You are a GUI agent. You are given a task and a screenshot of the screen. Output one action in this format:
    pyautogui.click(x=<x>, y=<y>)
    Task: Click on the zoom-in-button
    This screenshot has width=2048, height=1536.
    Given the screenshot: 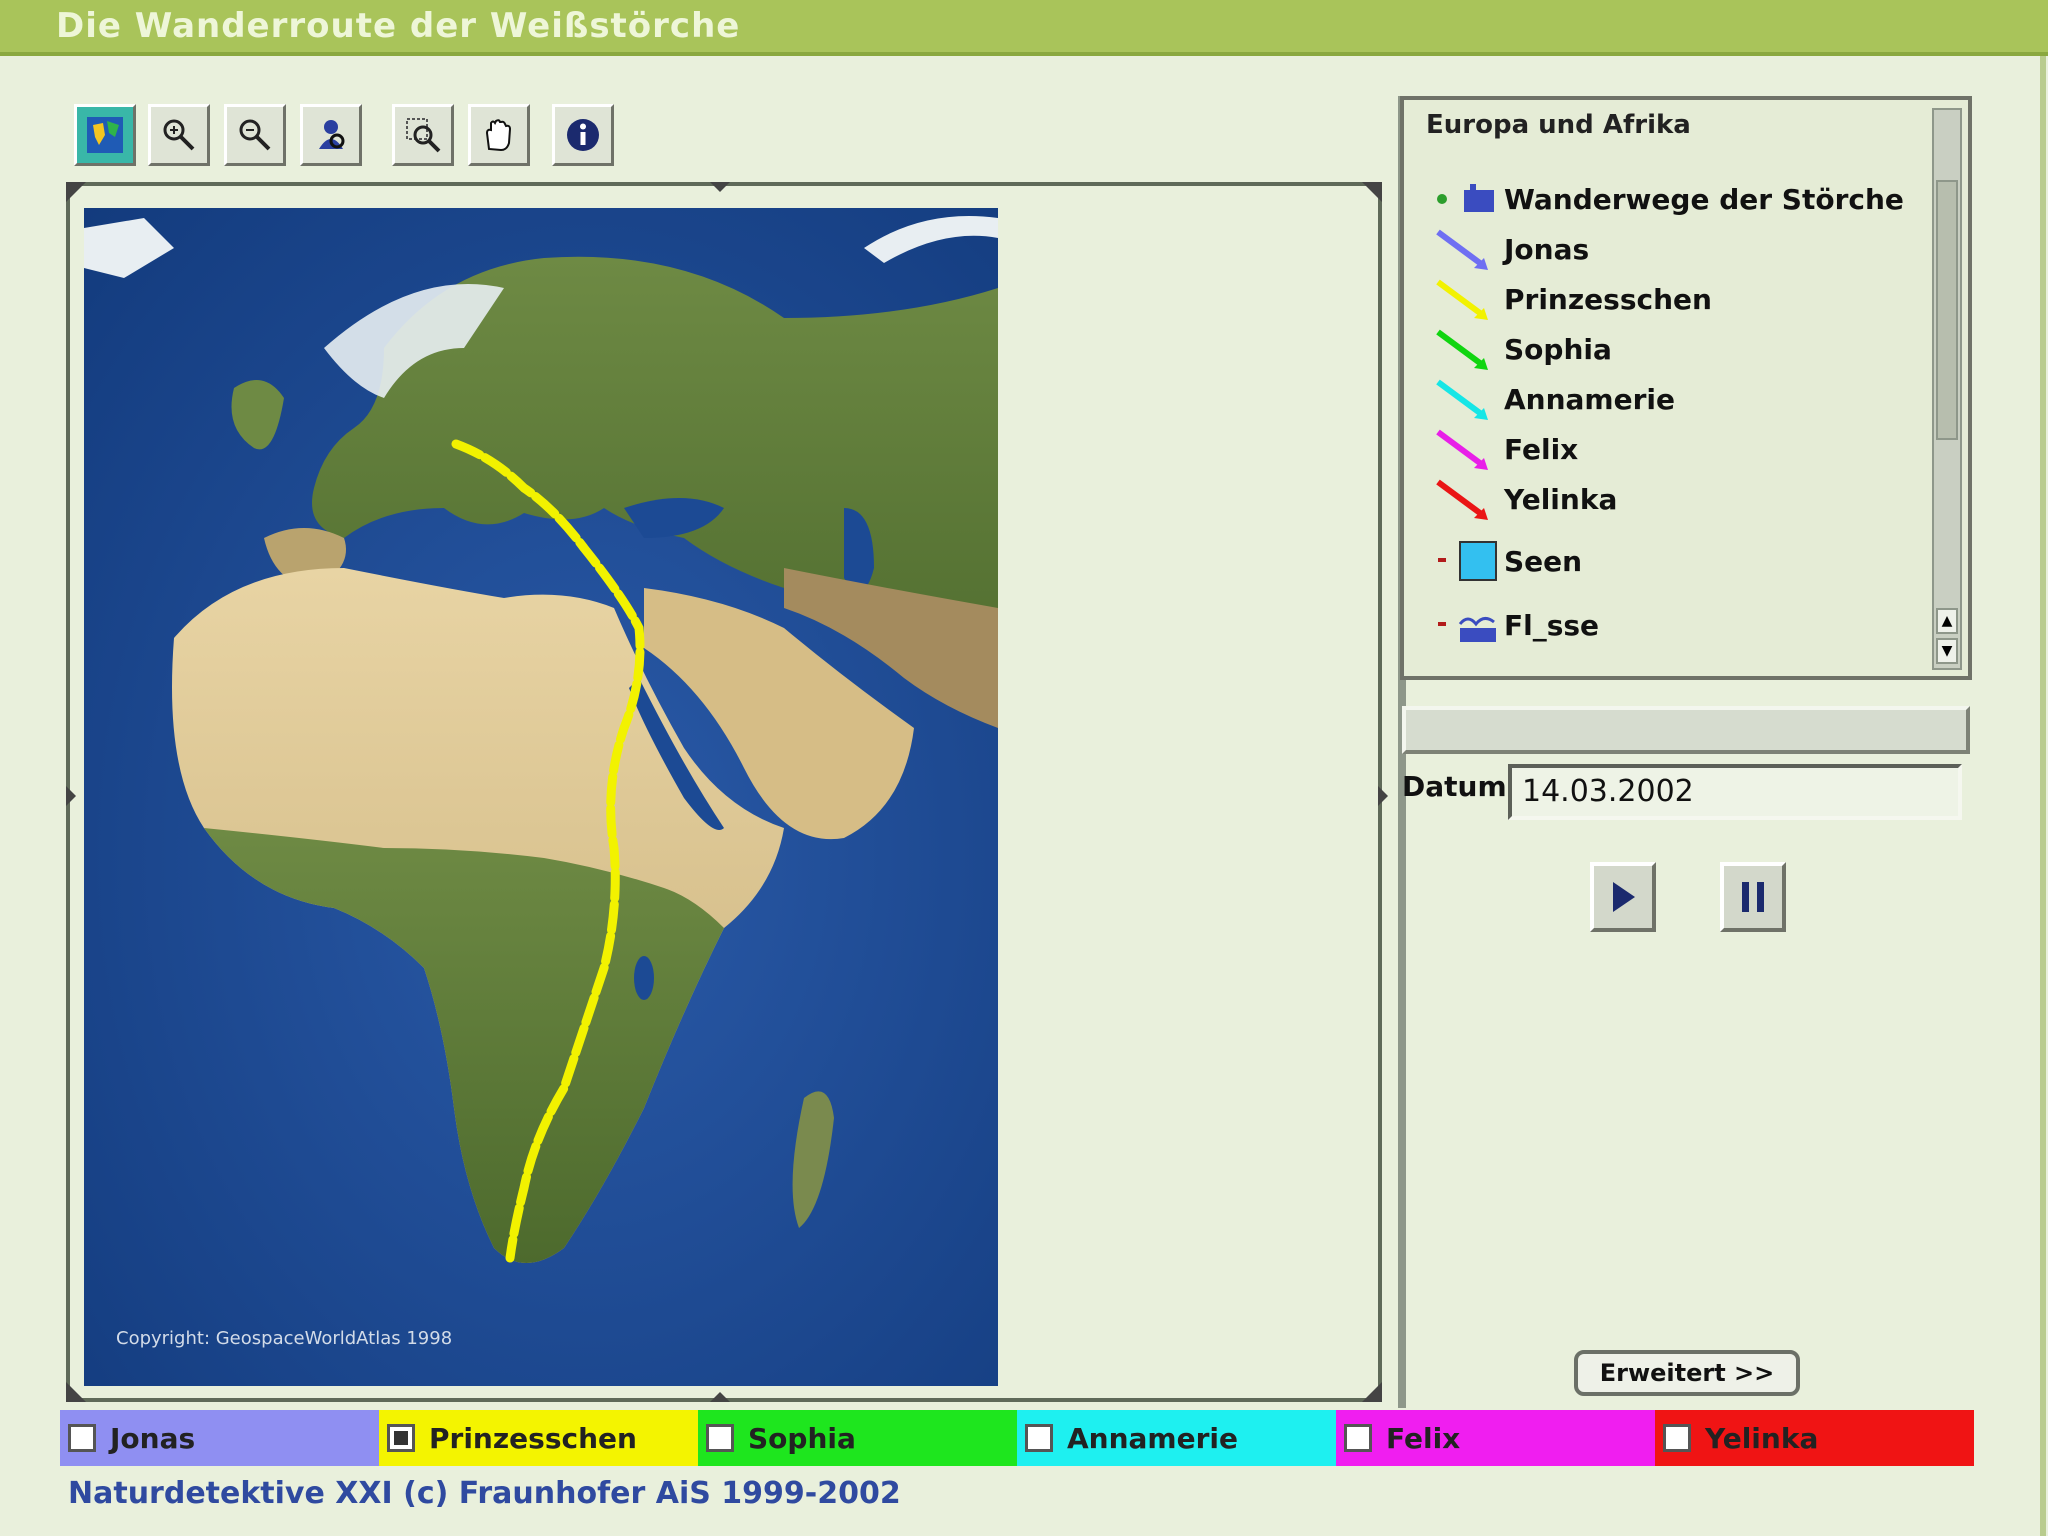 What is the action you would take?
    pyautogui.click(x=179, y=135)
    